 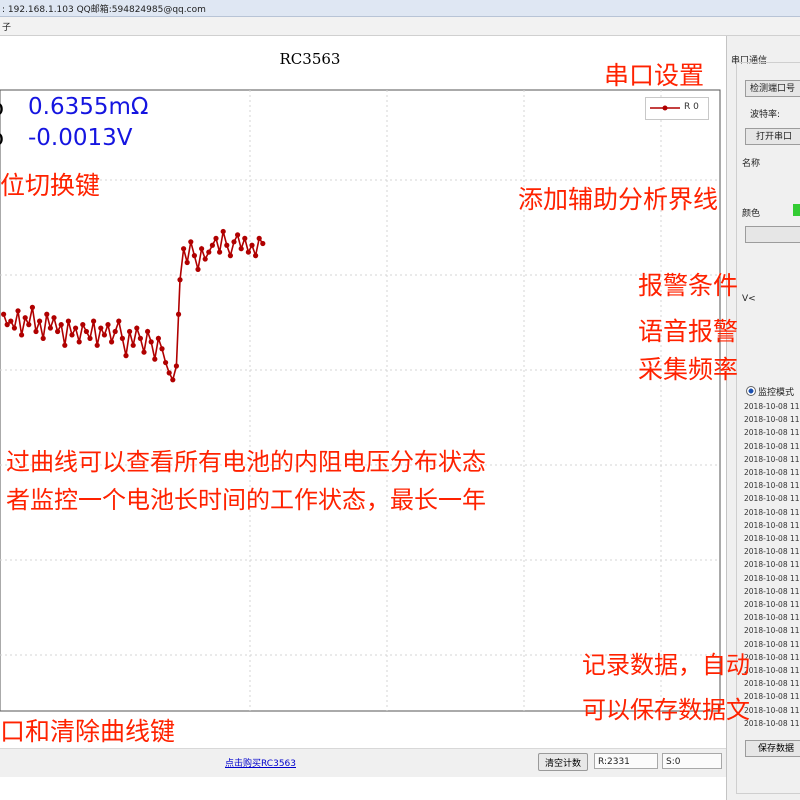 What do you see at coordinates (772, 234) in the screenshot?
I see `add-line-button` at bounding box center [772, 234].